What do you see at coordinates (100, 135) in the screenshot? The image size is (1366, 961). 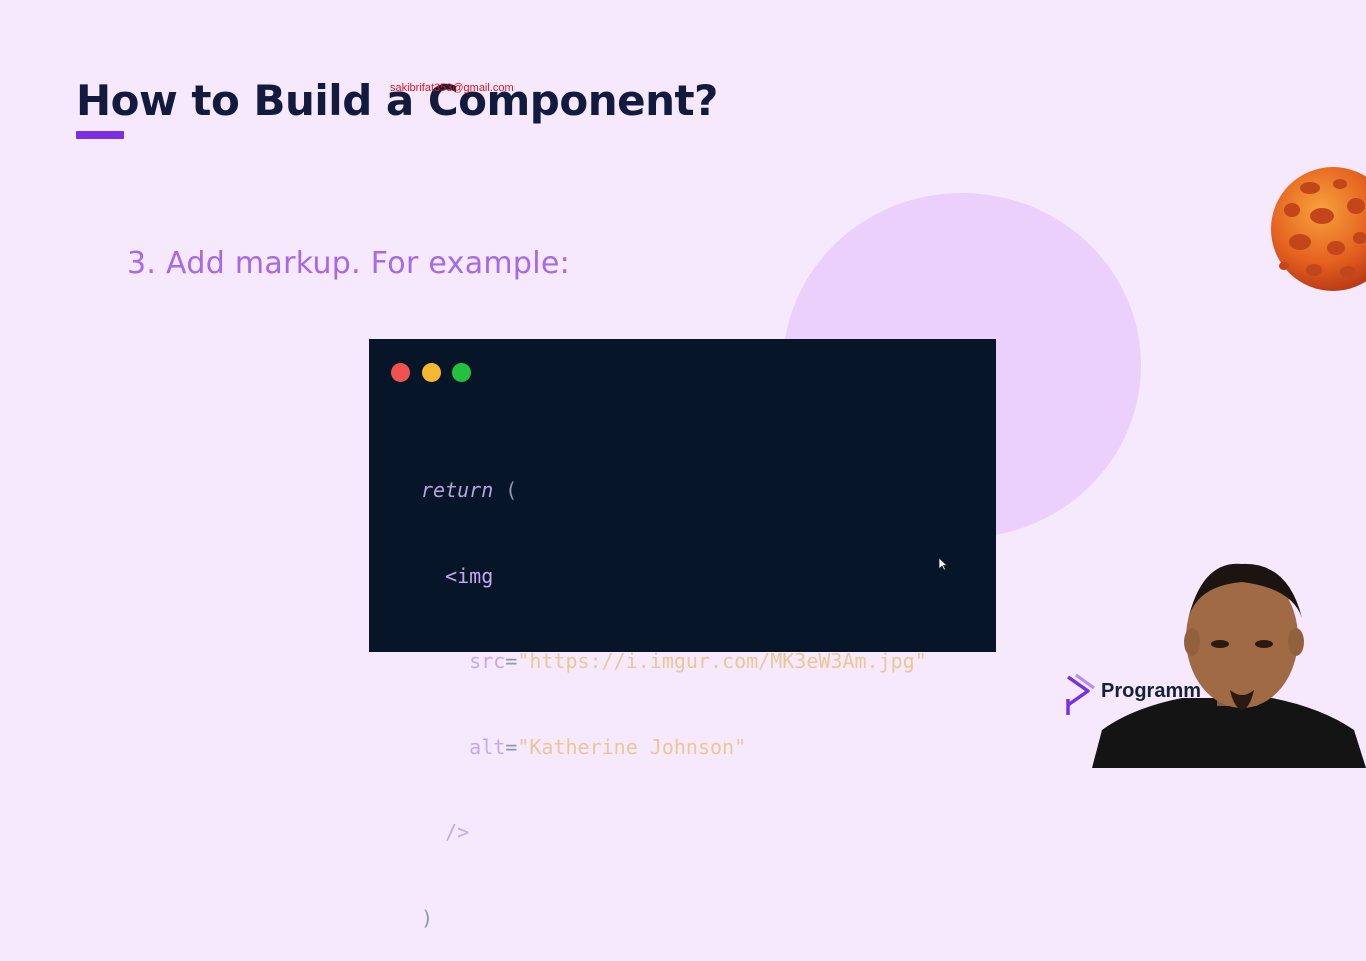 I see `title-underline` at bounding box center [100, 135].